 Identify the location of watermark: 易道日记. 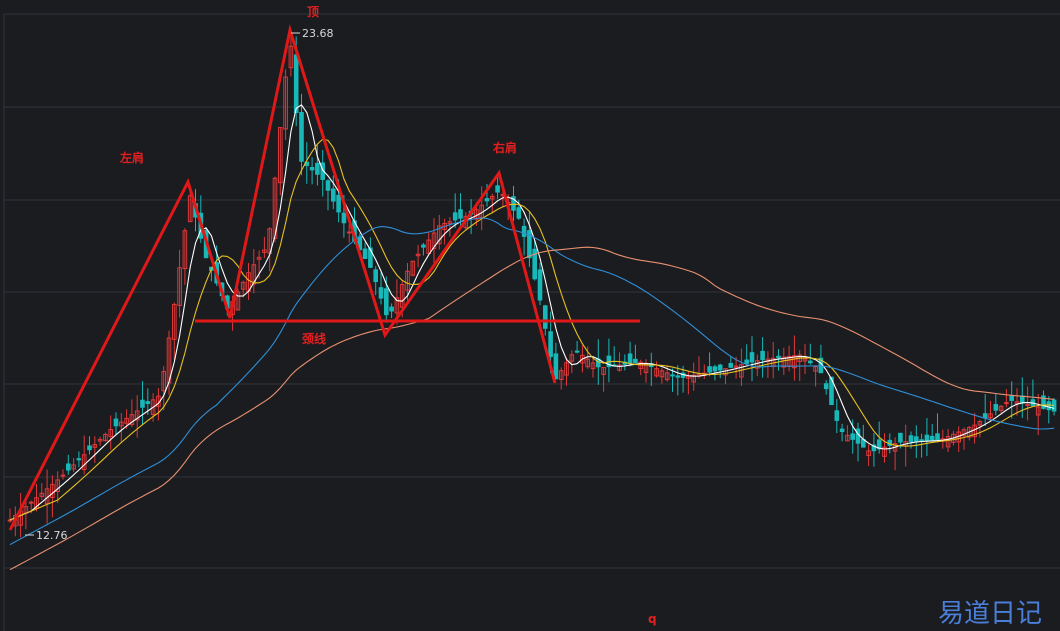
(990, 614).